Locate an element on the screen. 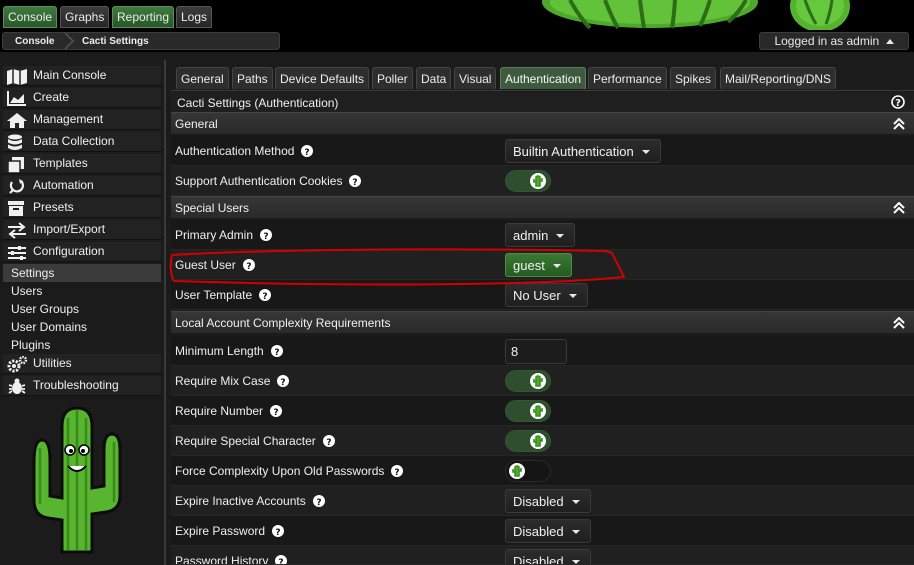 Image resolution: width=914 pixels, height=565 pixels. password-history-select: Disabled is located at coordinates (548, 556).